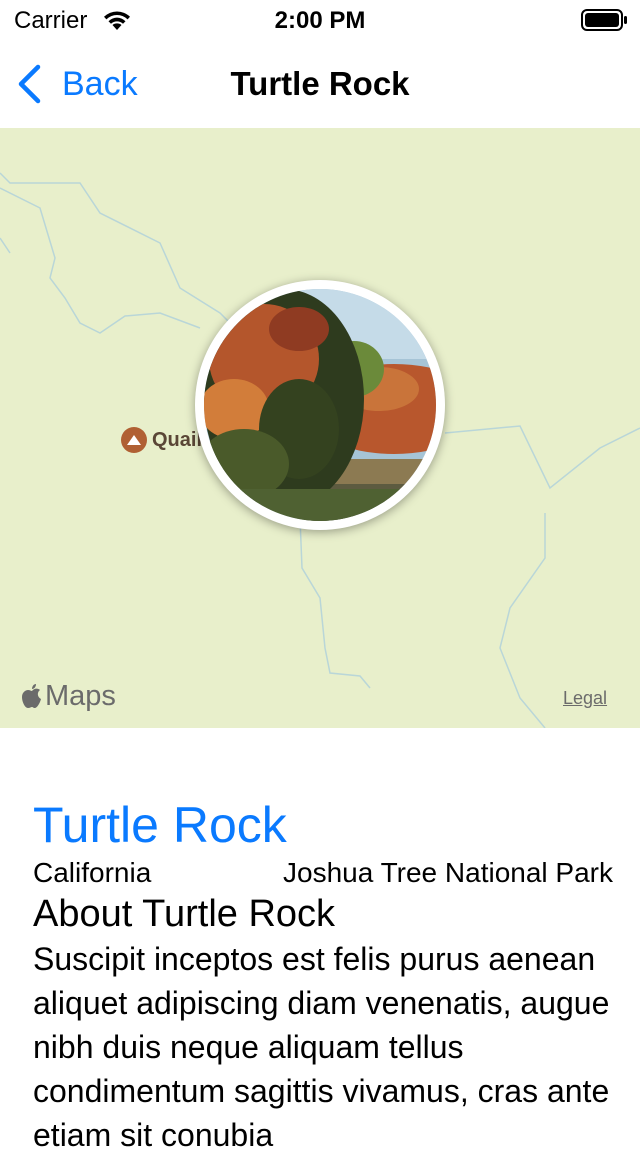 The image size is (640, 1157). Describe the element at coordinates (448, 872) in the screenshot. I see `landmark-park: Joshua Tree National Park` at that location.